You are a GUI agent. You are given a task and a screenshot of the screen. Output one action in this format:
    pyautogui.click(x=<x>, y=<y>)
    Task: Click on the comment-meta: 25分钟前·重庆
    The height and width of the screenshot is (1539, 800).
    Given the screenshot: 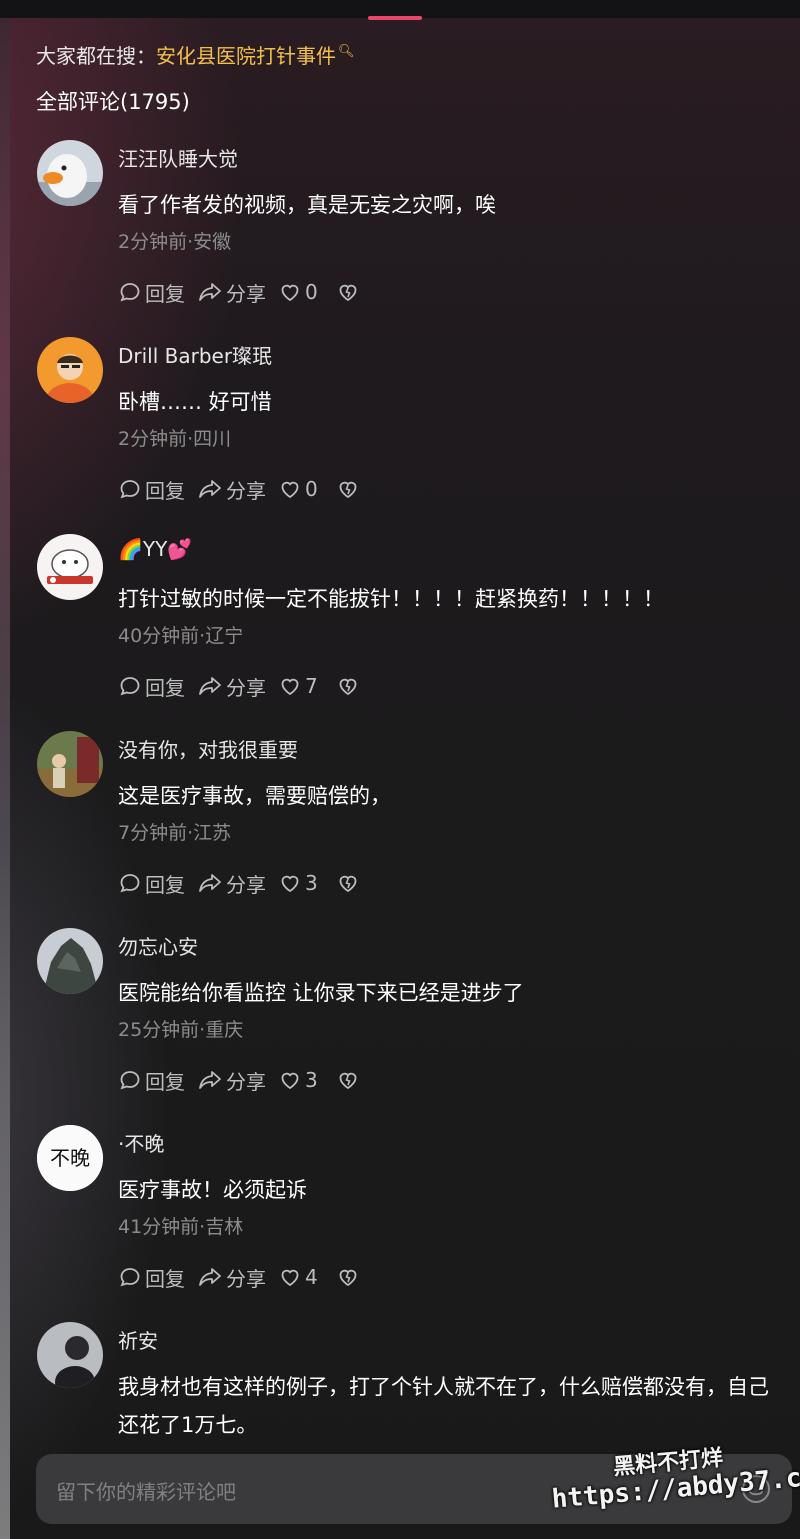 What is the action you would take?
    pyautogui.click(x=181, y=1030)
    